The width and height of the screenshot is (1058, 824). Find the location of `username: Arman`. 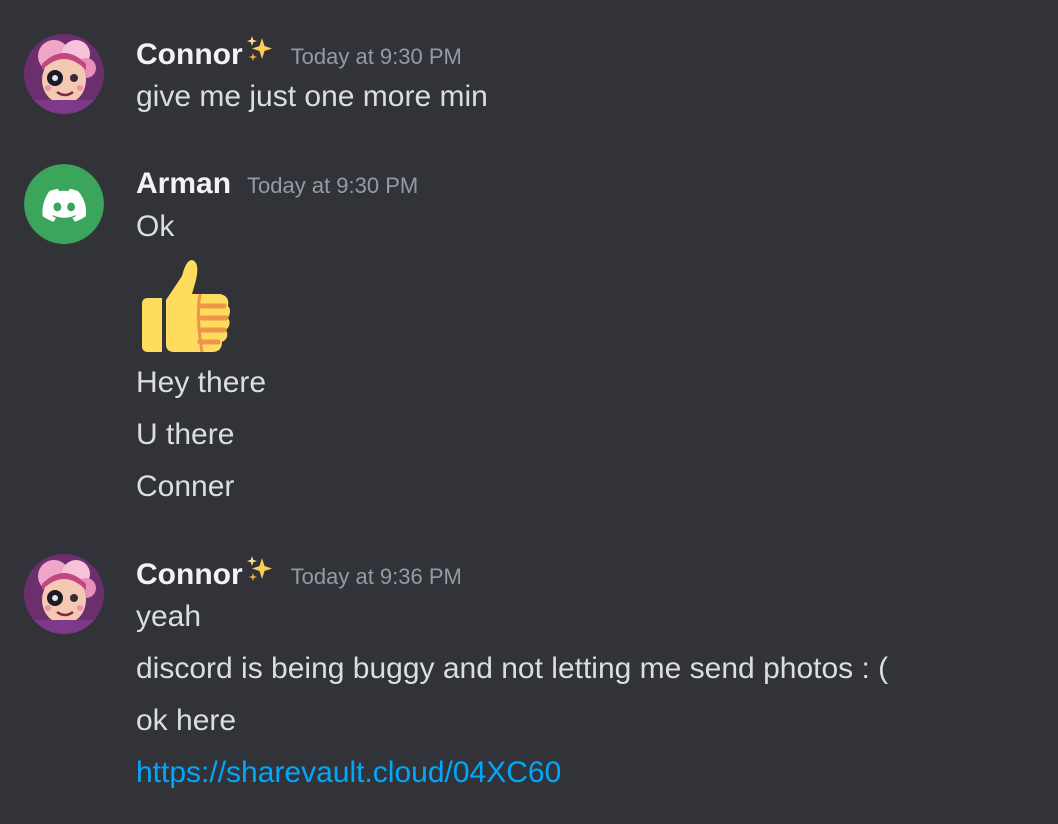

username: Arman is located at coordinates (183, 184).